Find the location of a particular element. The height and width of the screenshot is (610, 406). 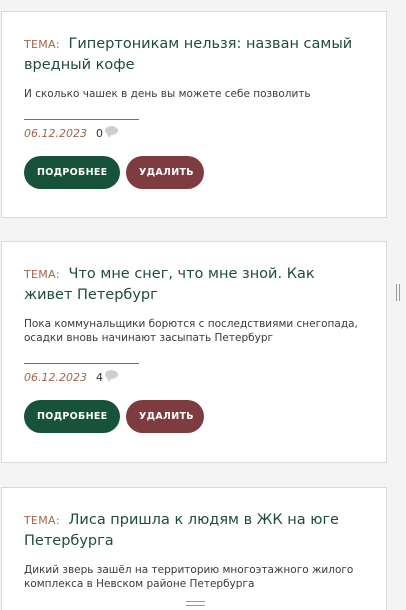

news-meta: 06.12.2023 4 is located at coordinates (194, 376).